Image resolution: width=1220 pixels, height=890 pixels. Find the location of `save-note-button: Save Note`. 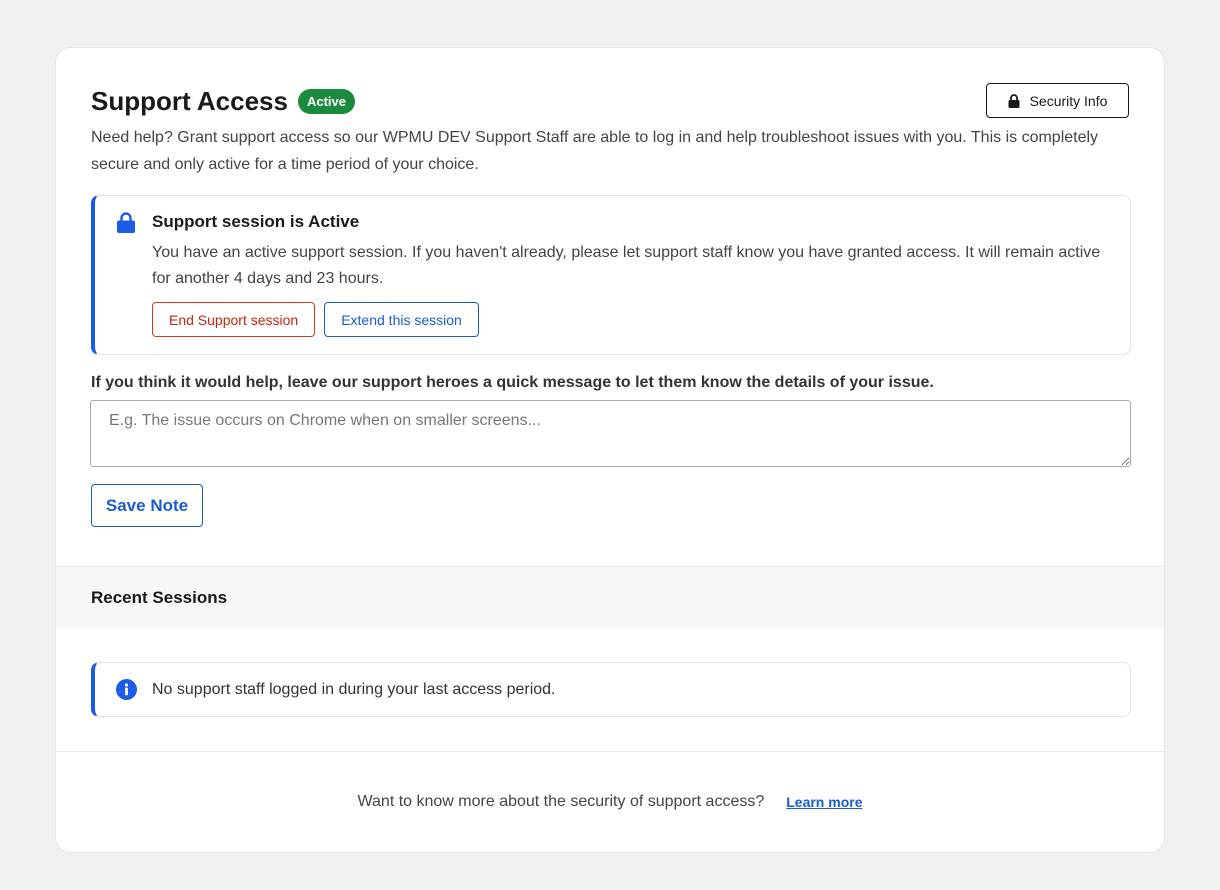

save-note-button: Save Note is located at coordinates (147, 505).